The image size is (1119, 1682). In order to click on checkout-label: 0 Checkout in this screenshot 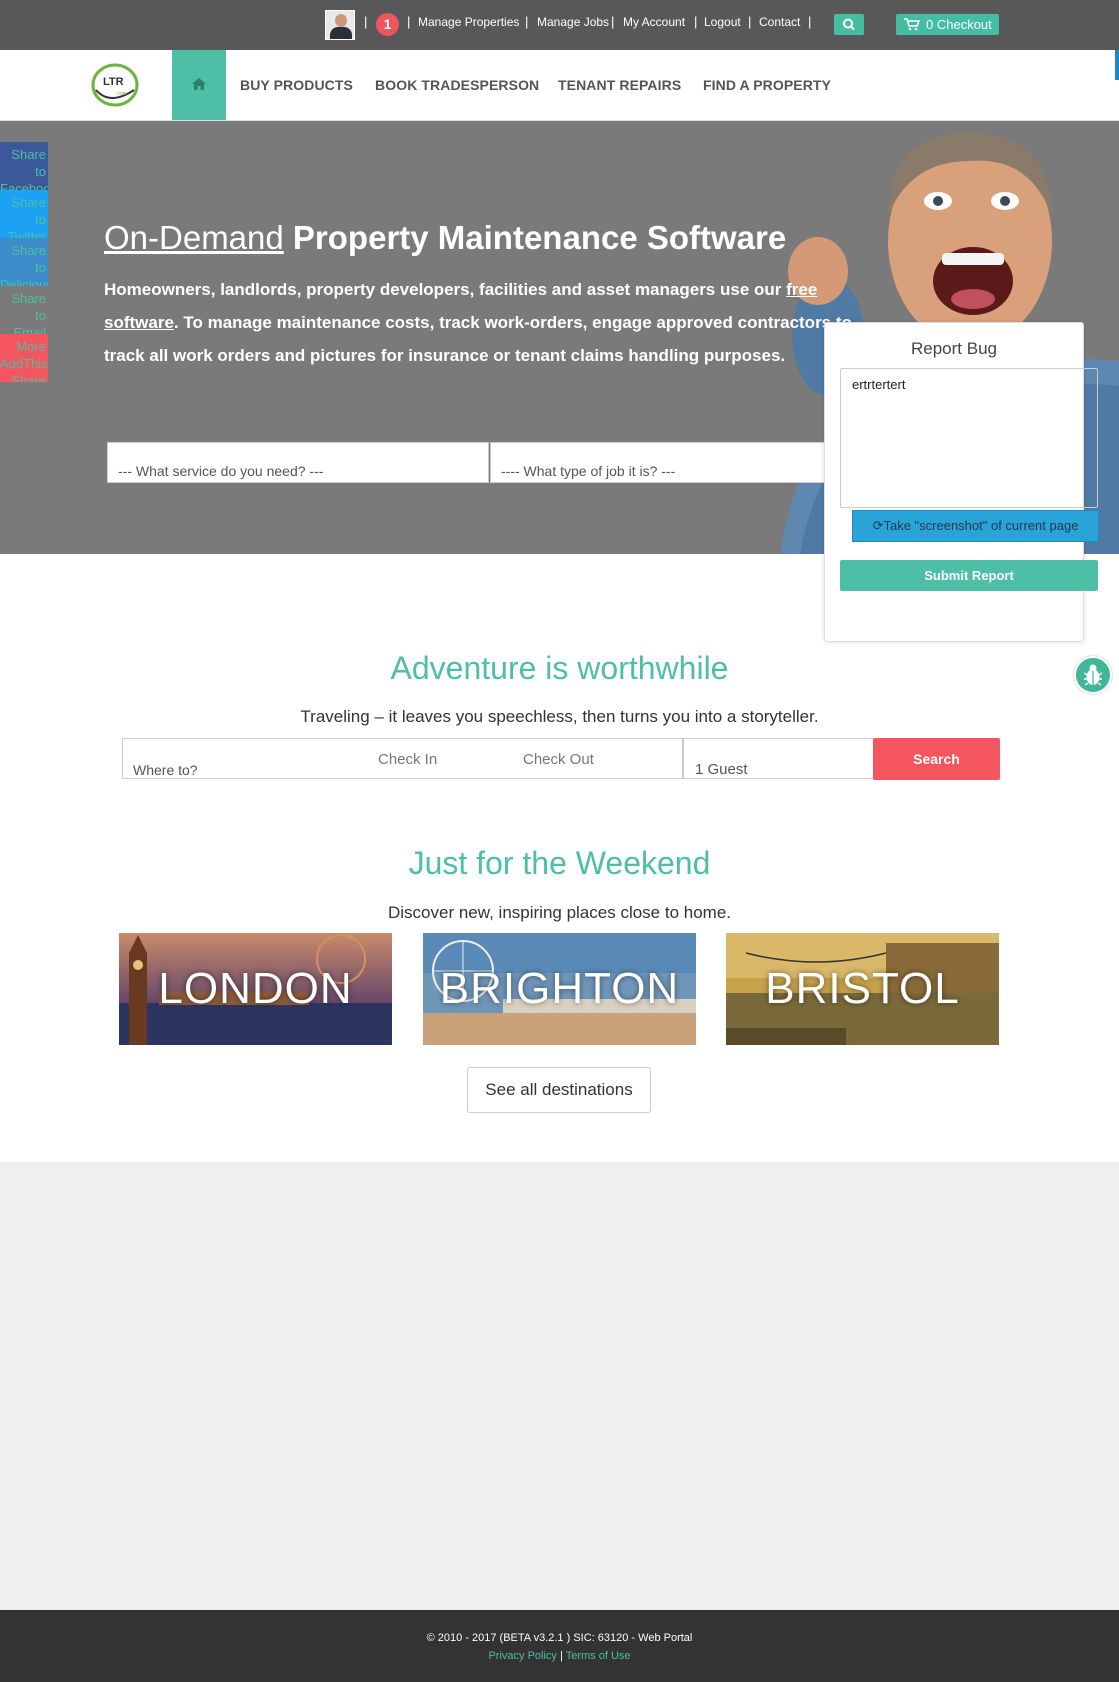, I will do `click(959, 24)`.